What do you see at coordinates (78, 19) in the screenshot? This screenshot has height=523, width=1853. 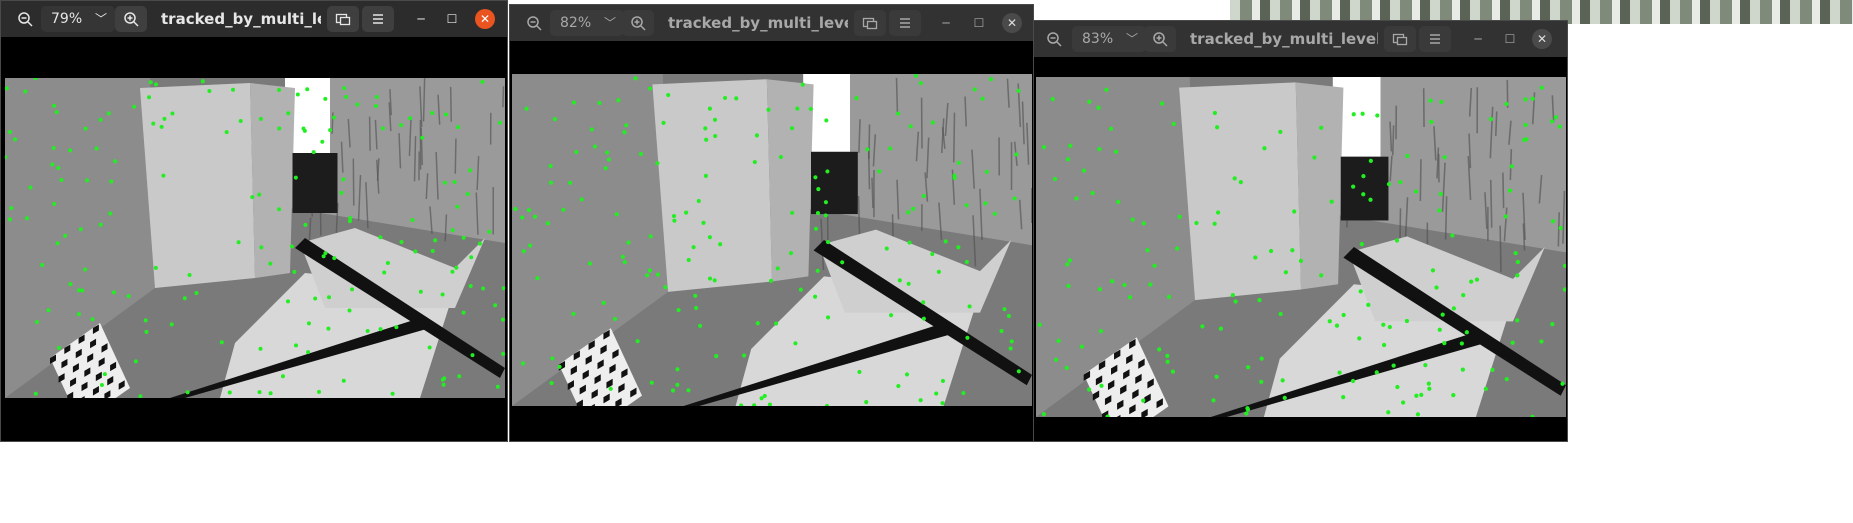 I see `zoom-level-dropdown: 79% ﹀` at bounding box center [78, 19].